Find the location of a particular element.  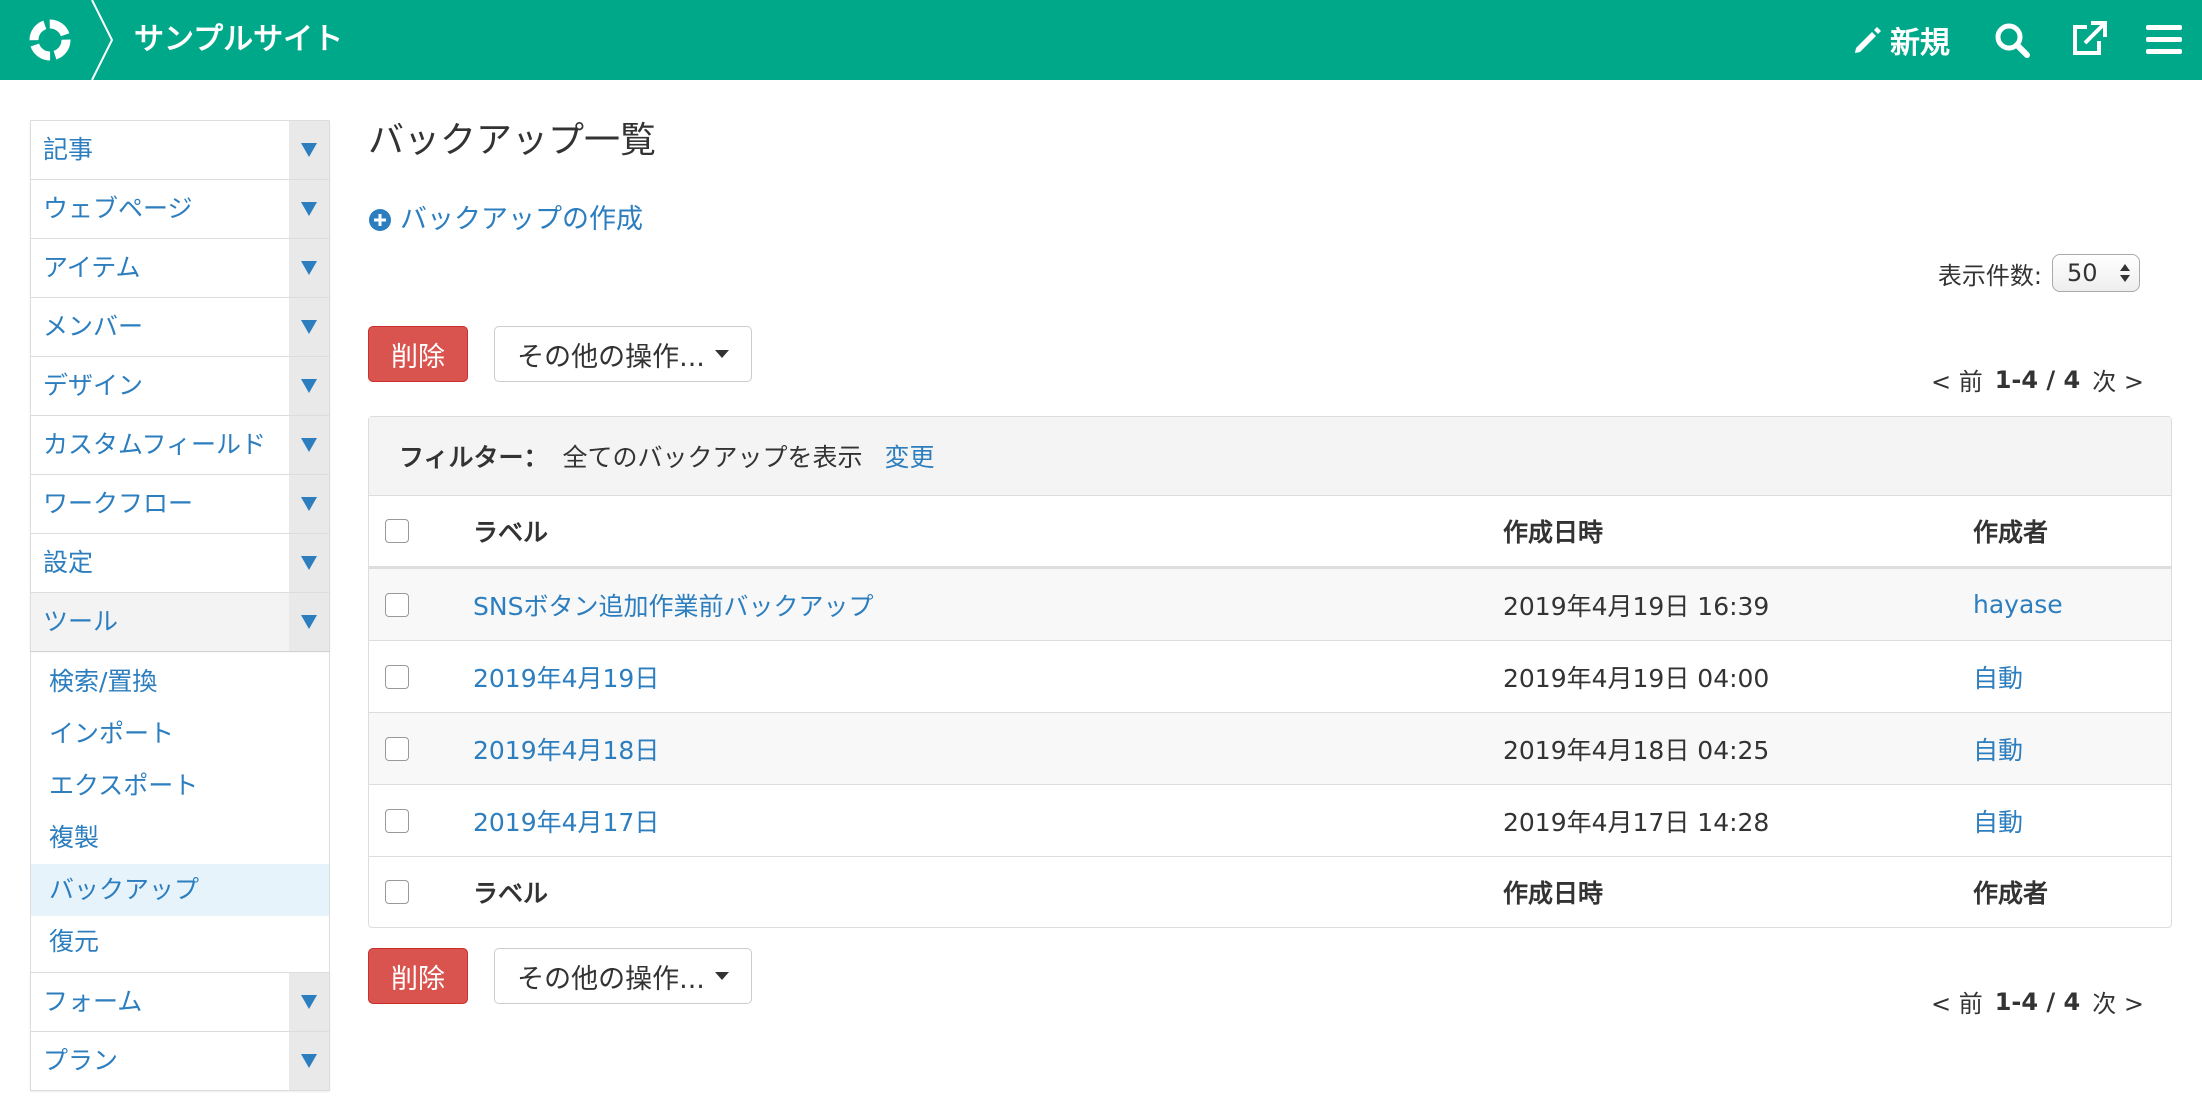

table-row: 2019年4月19日 2019年4月19日 04:00 自動 is located at coordinates (1270, 676).